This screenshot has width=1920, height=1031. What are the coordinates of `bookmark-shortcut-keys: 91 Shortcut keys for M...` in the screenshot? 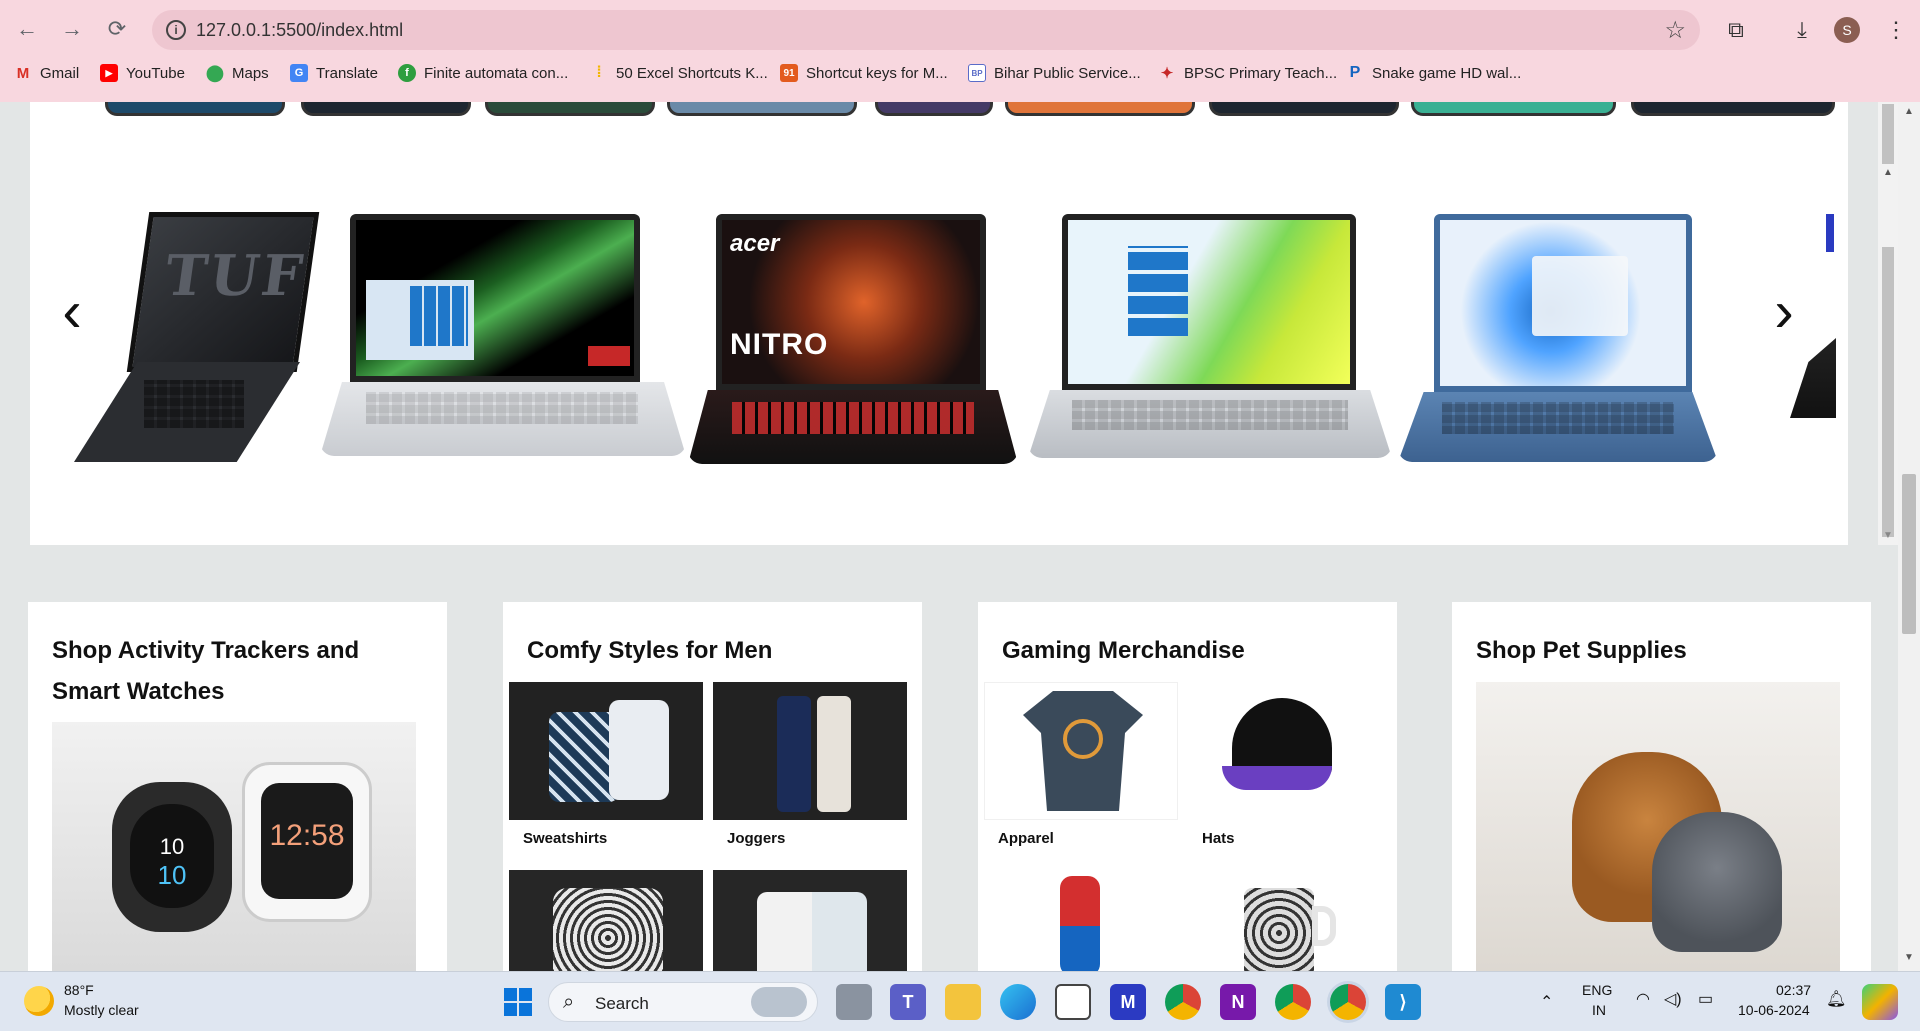 It's located at (864, 73).